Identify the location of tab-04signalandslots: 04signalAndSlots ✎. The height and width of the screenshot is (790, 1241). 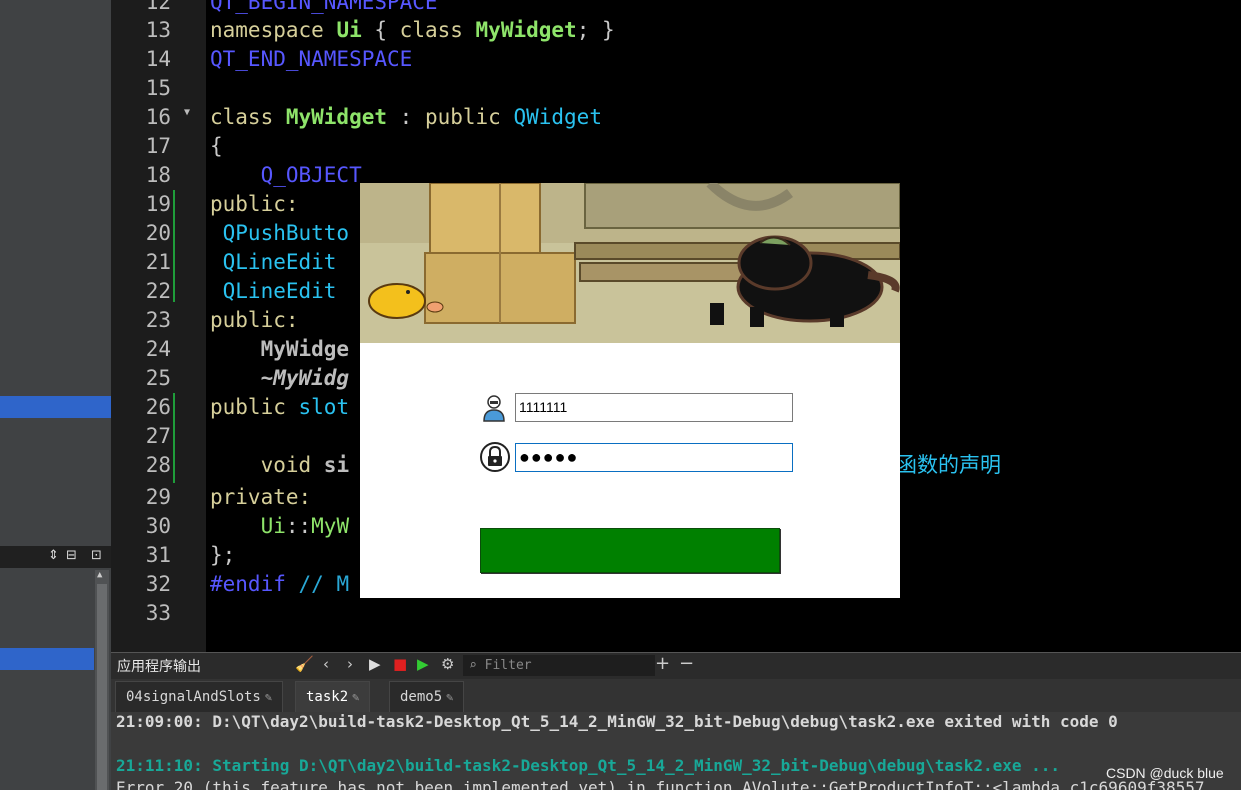
(199, 696).